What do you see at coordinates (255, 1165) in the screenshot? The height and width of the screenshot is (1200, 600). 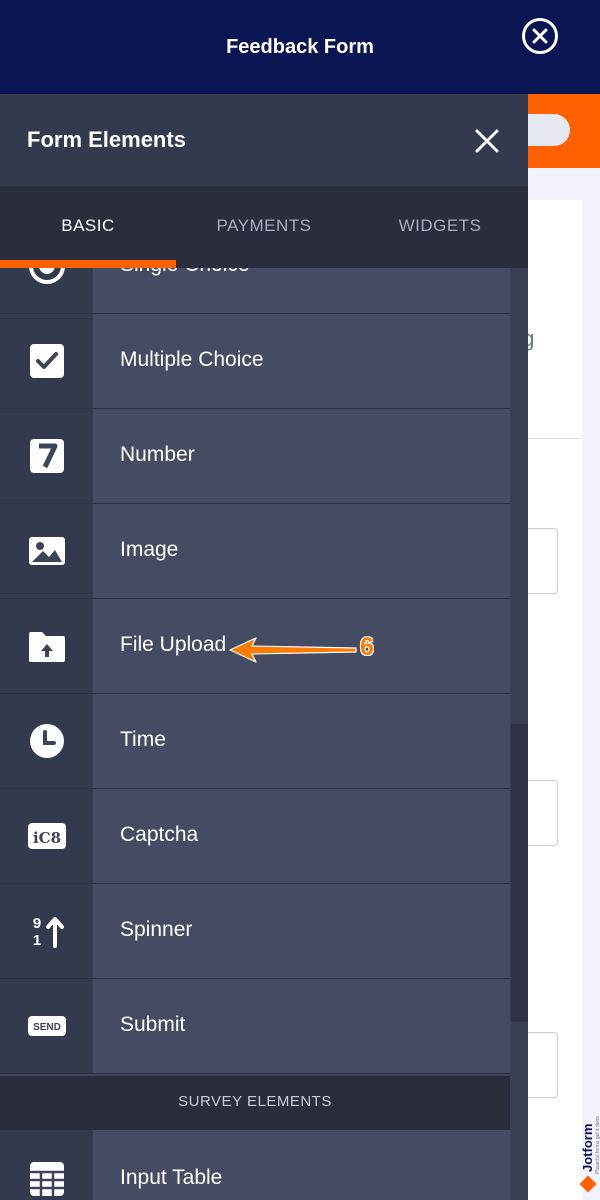 I see `element-item-input-table: Input Table` at bounding box center [255, 1165].